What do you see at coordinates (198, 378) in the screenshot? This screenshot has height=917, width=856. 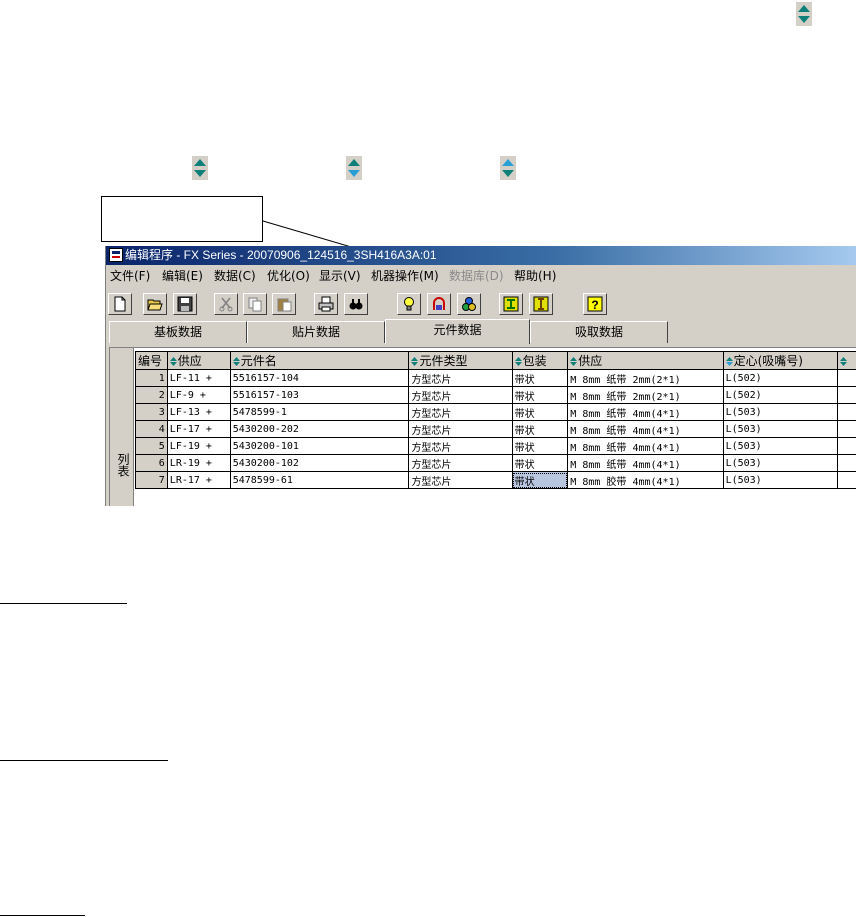 I see `supply-cell: LF-11 +` at bounding box center [198, 378].